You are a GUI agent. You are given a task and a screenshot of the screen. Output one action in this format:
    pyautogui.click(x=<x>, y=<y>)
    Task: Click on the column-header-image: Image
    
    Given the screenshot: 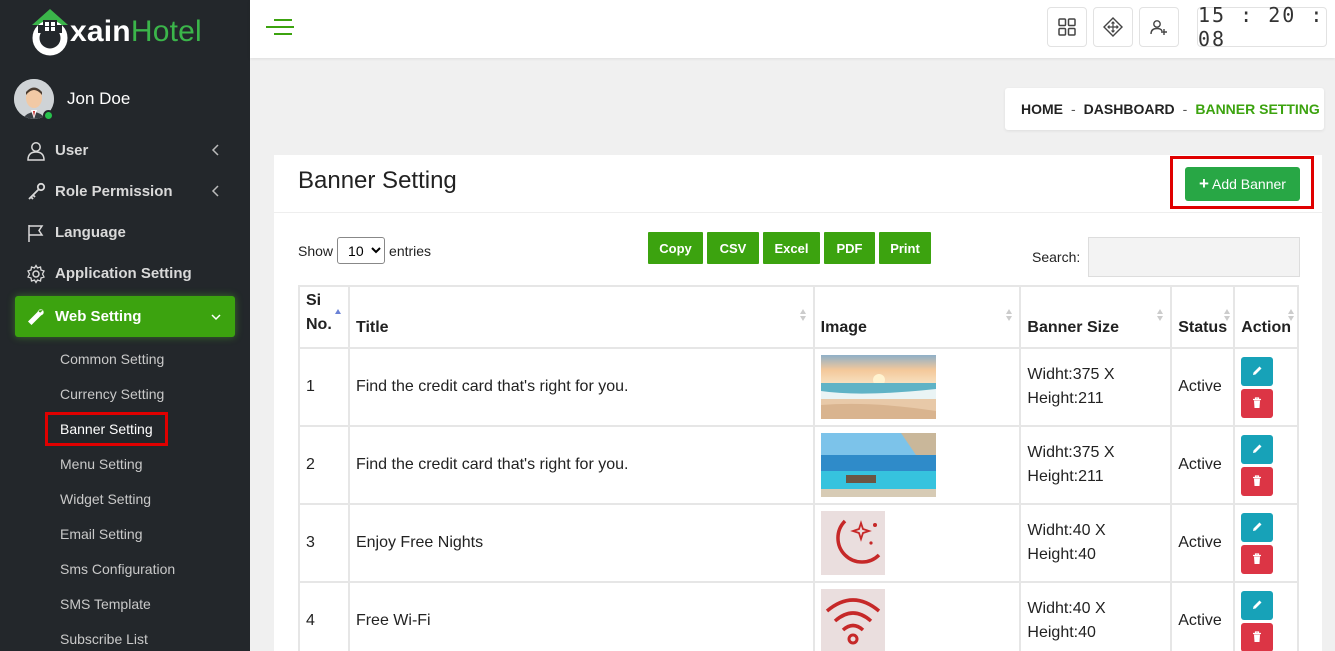 What is the action you would take?
    pyautogui.click(x=917, y=317)
    